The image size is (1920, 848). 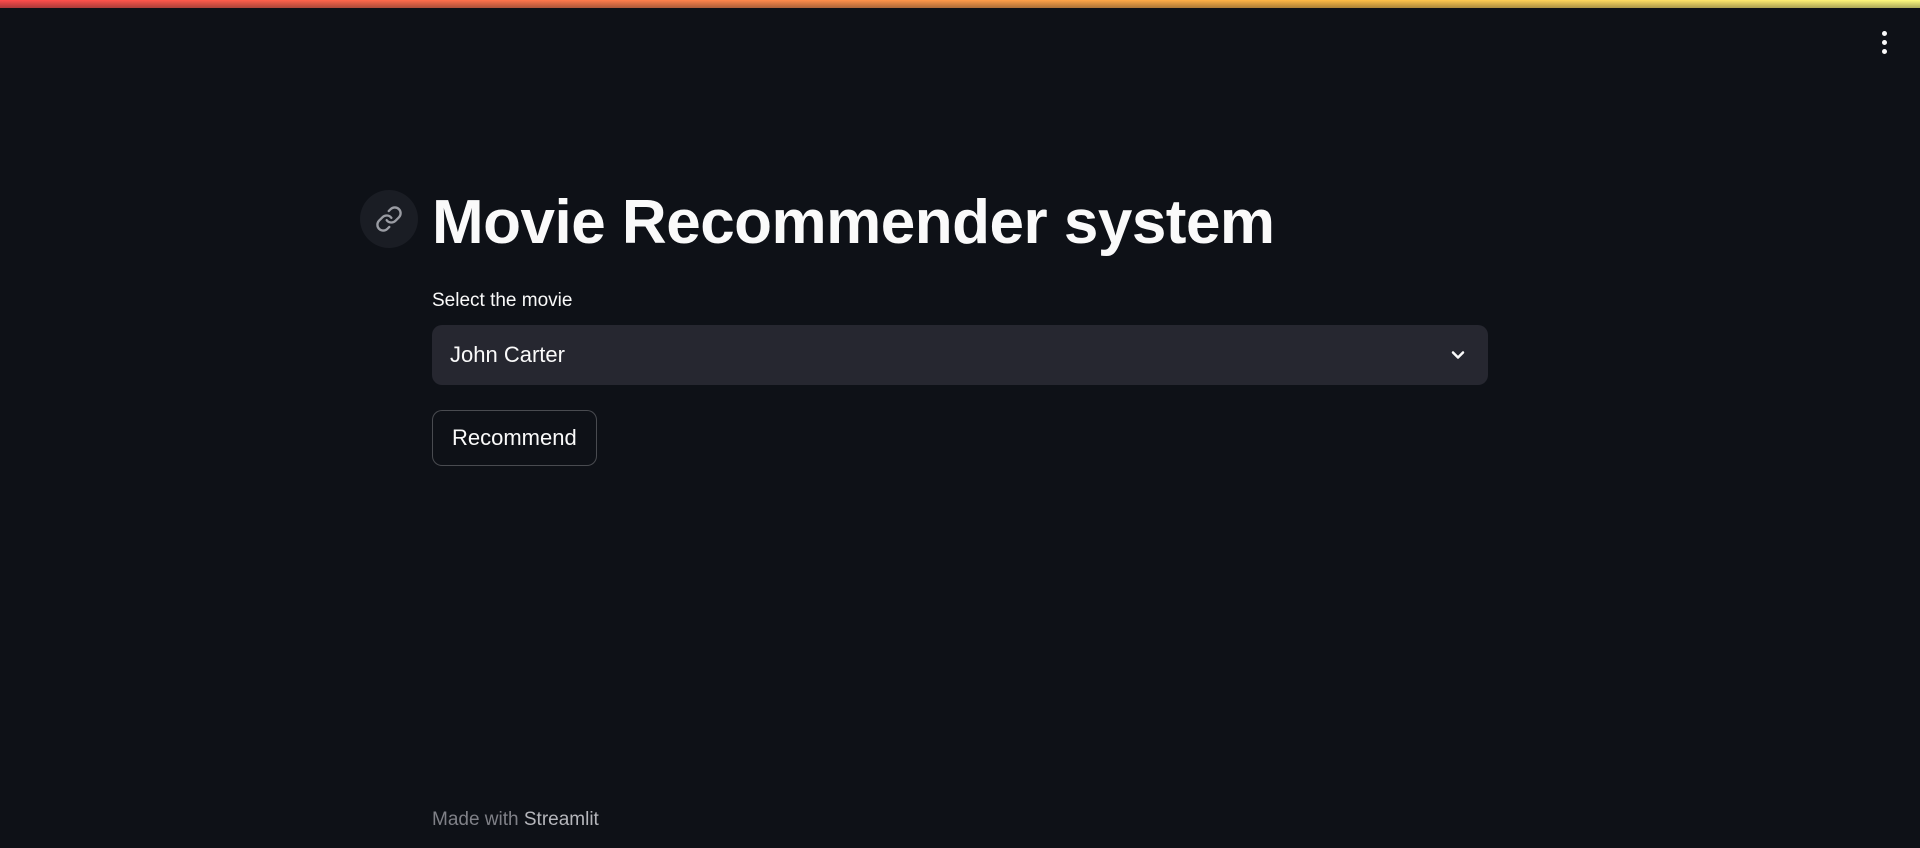 I want to click on movie-select-value: John Carter, so click(x=507, y=354).